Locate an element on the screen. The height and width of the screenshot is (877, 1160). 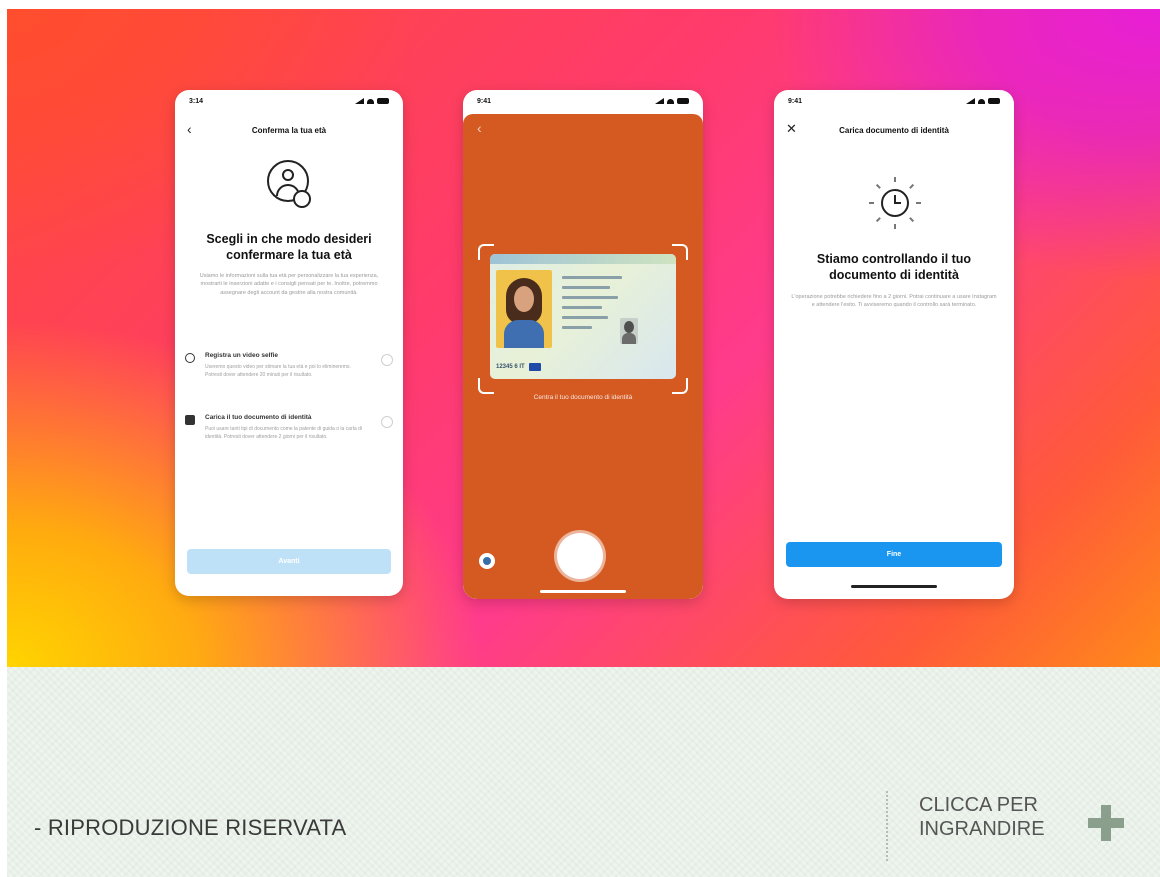
close-icon: ✕ is located at coordinates (791, 129).